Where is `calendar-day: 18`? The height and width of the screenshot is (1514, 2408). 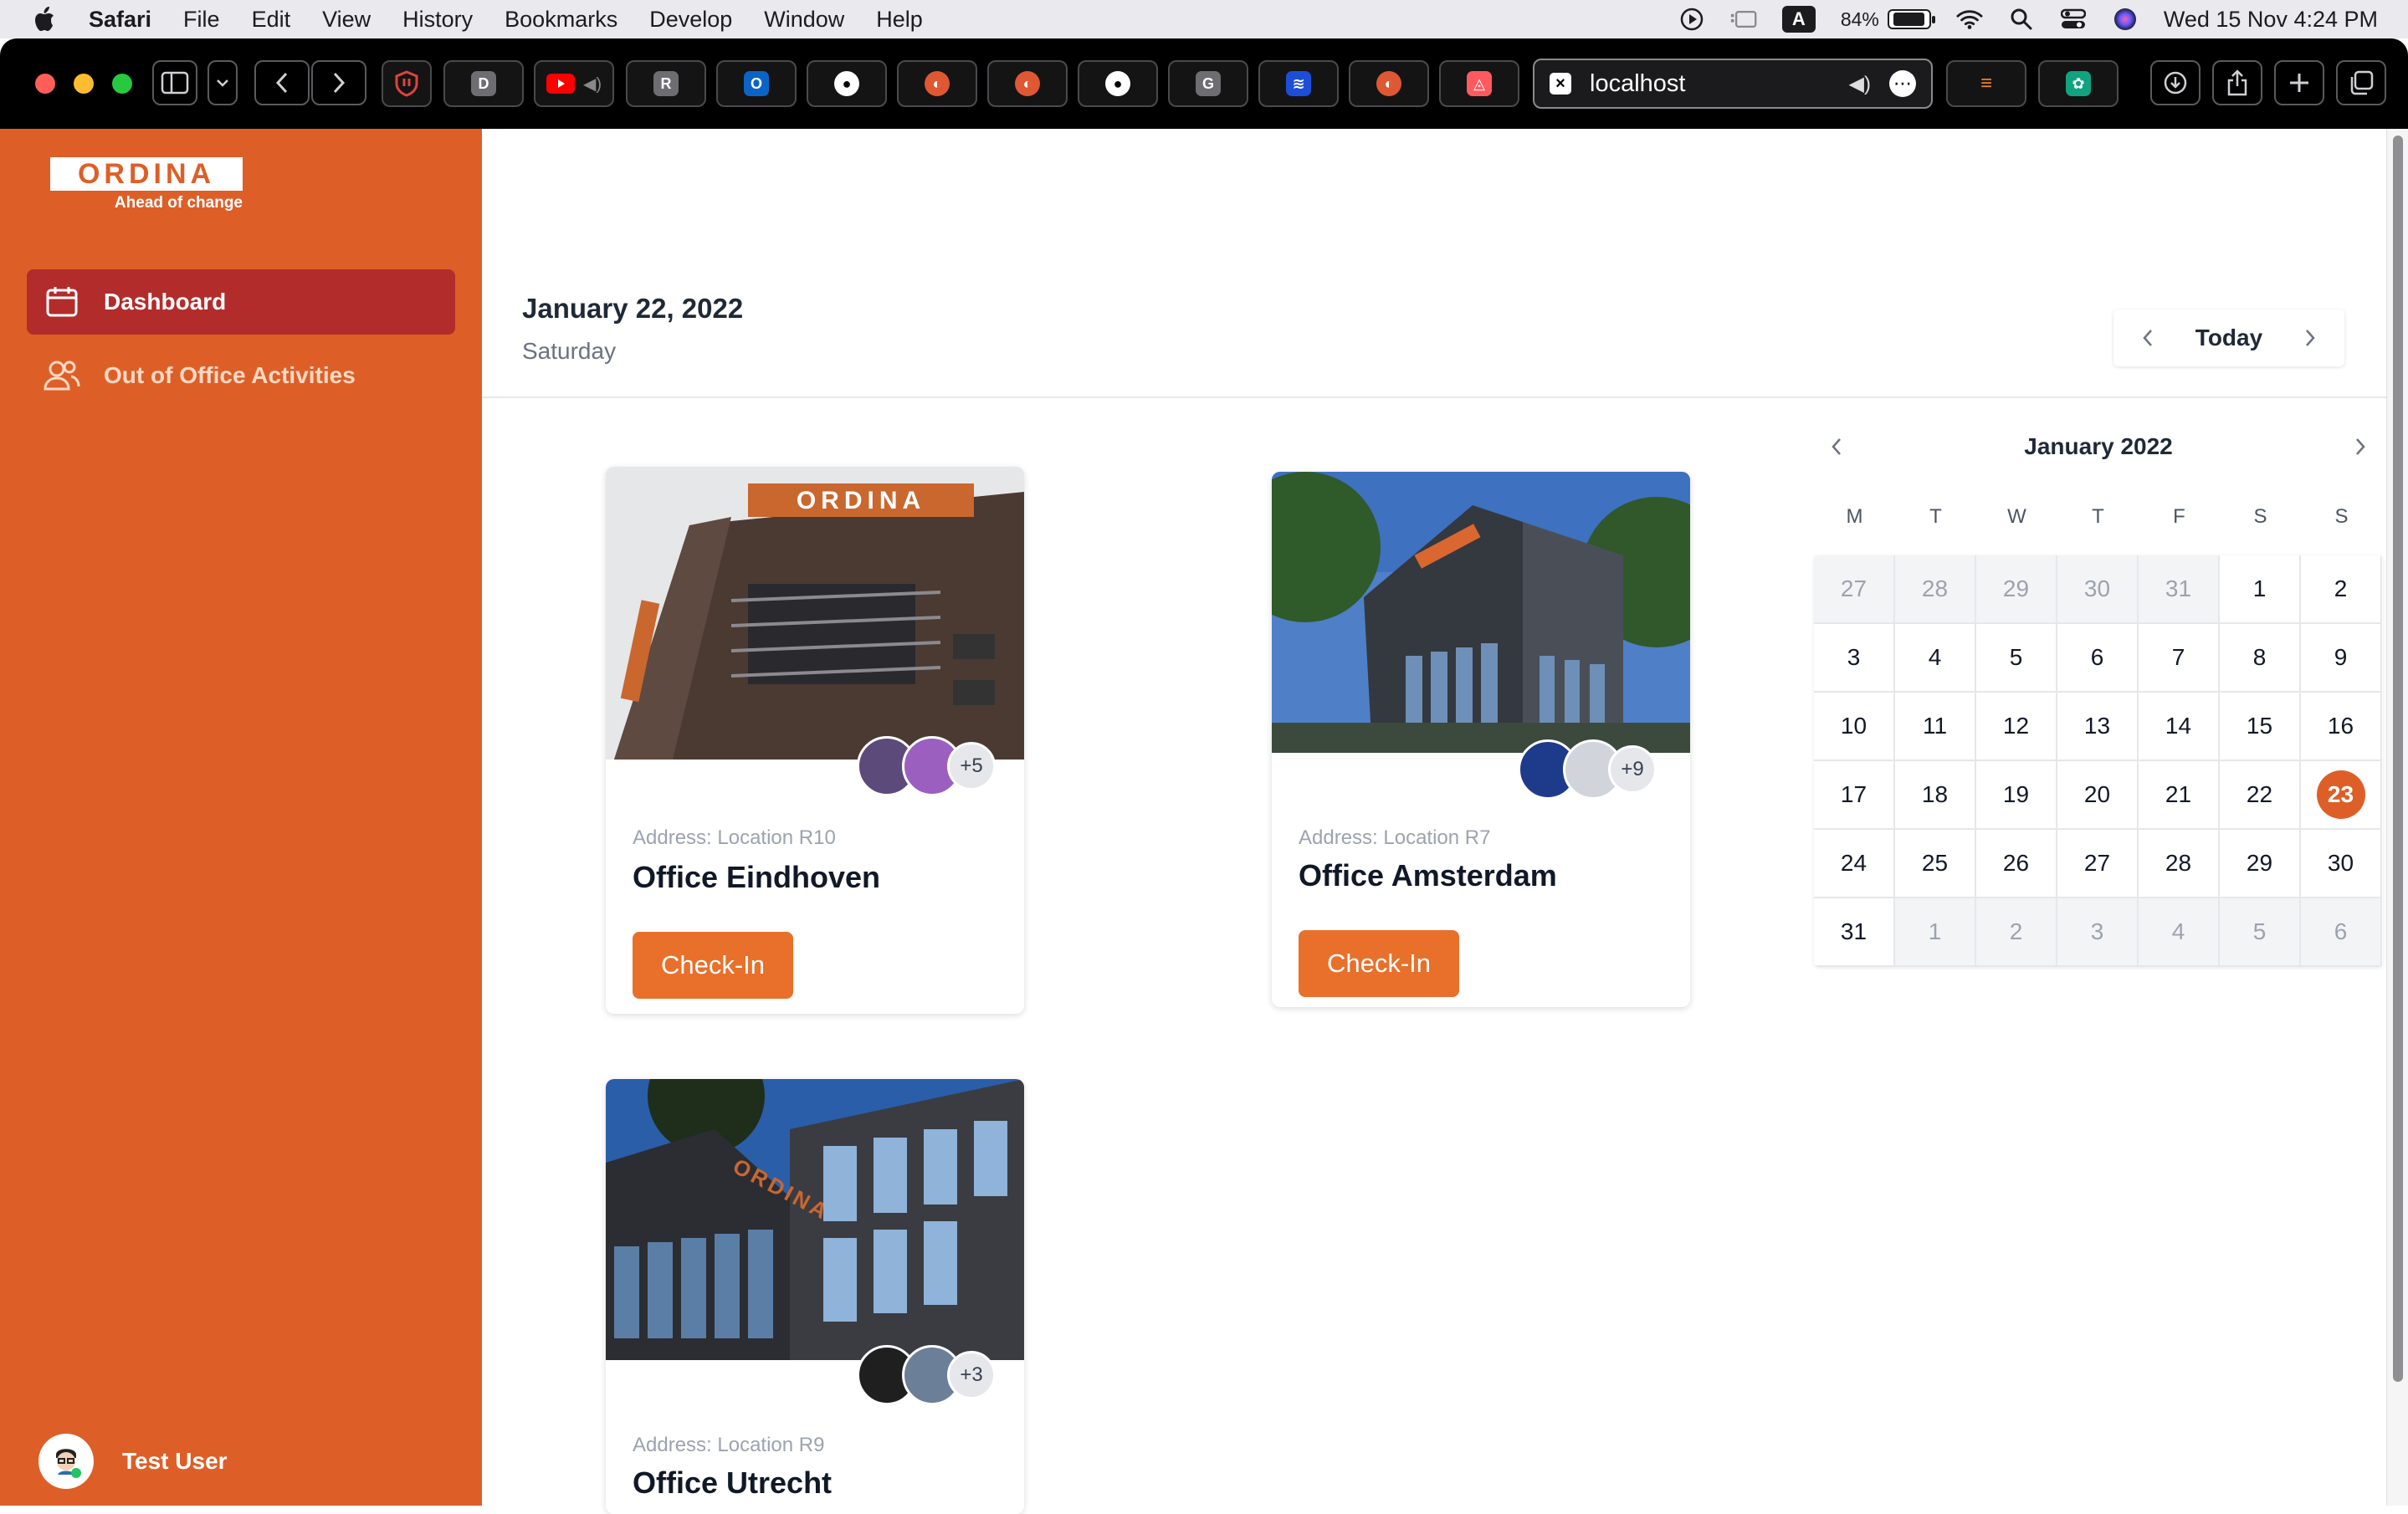 calendar-day: 18 is located at coordinates (1935, 795).